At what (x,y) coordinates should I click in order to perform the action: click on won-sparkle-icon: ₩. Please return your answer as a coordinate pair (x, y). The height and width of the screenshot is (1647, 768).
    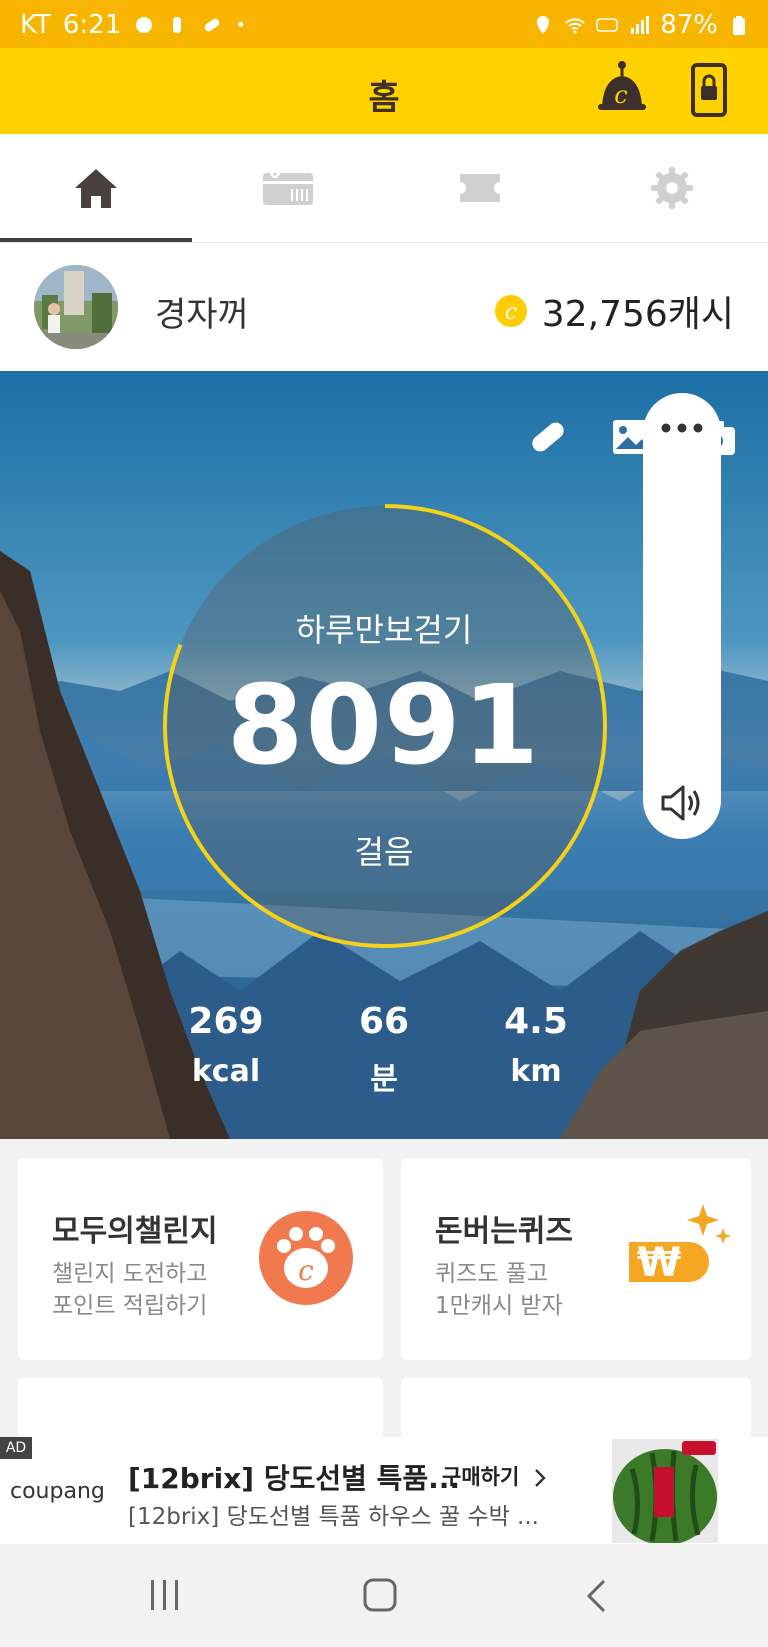
    Looking at the image, I should click on (680, 1245).